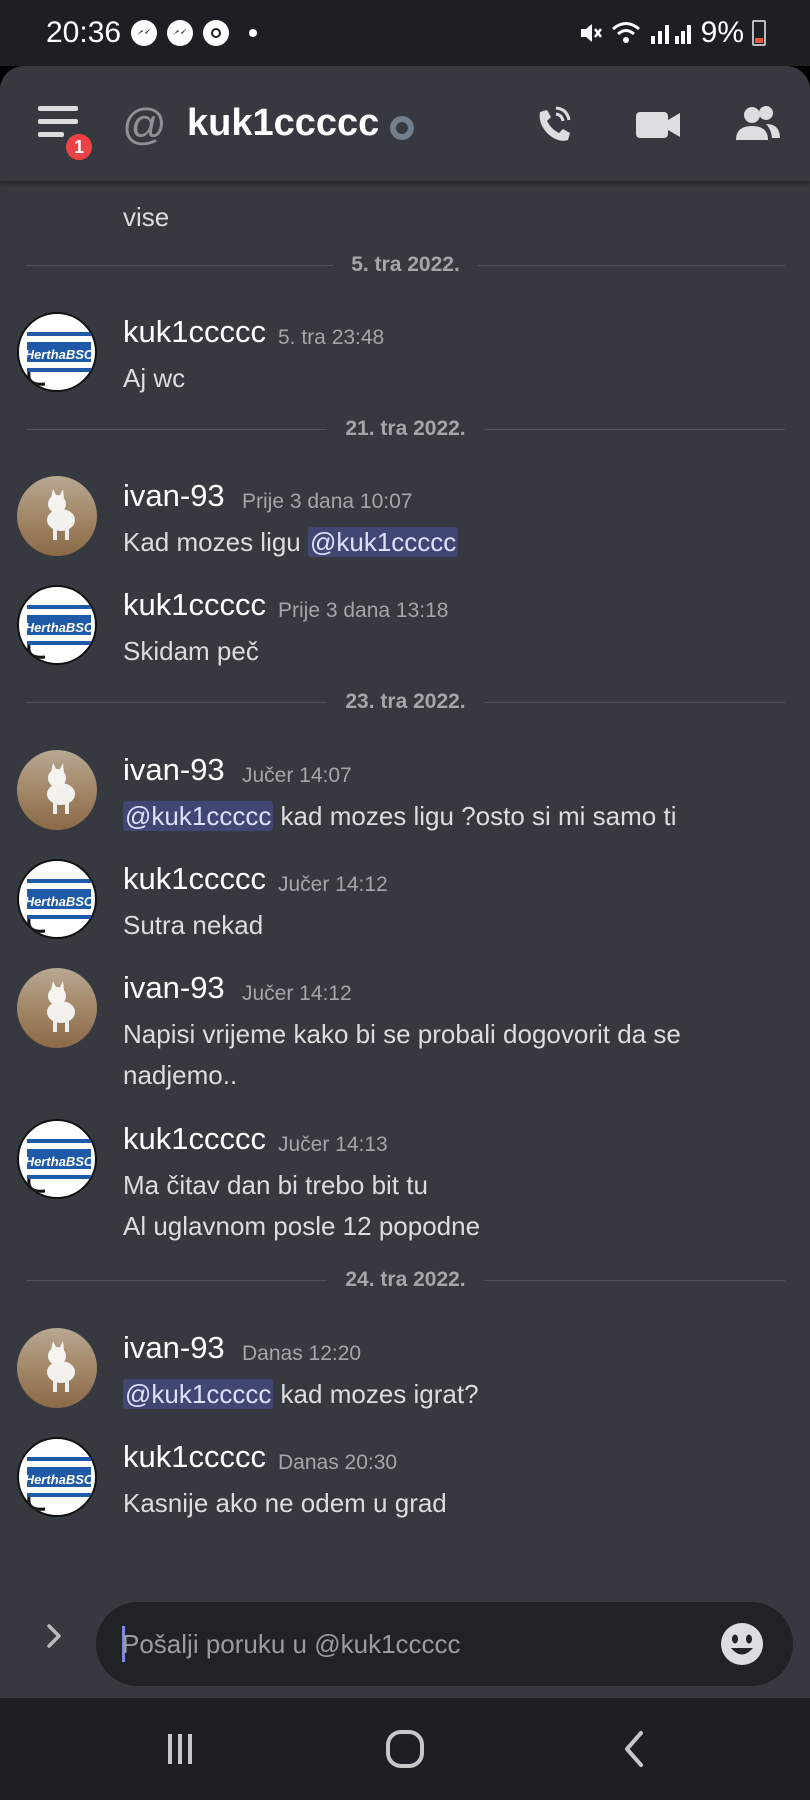 Image resolution: width=810 pixels, height=1800 pixels. I want to click on wifi-icon, so click(625, 32).